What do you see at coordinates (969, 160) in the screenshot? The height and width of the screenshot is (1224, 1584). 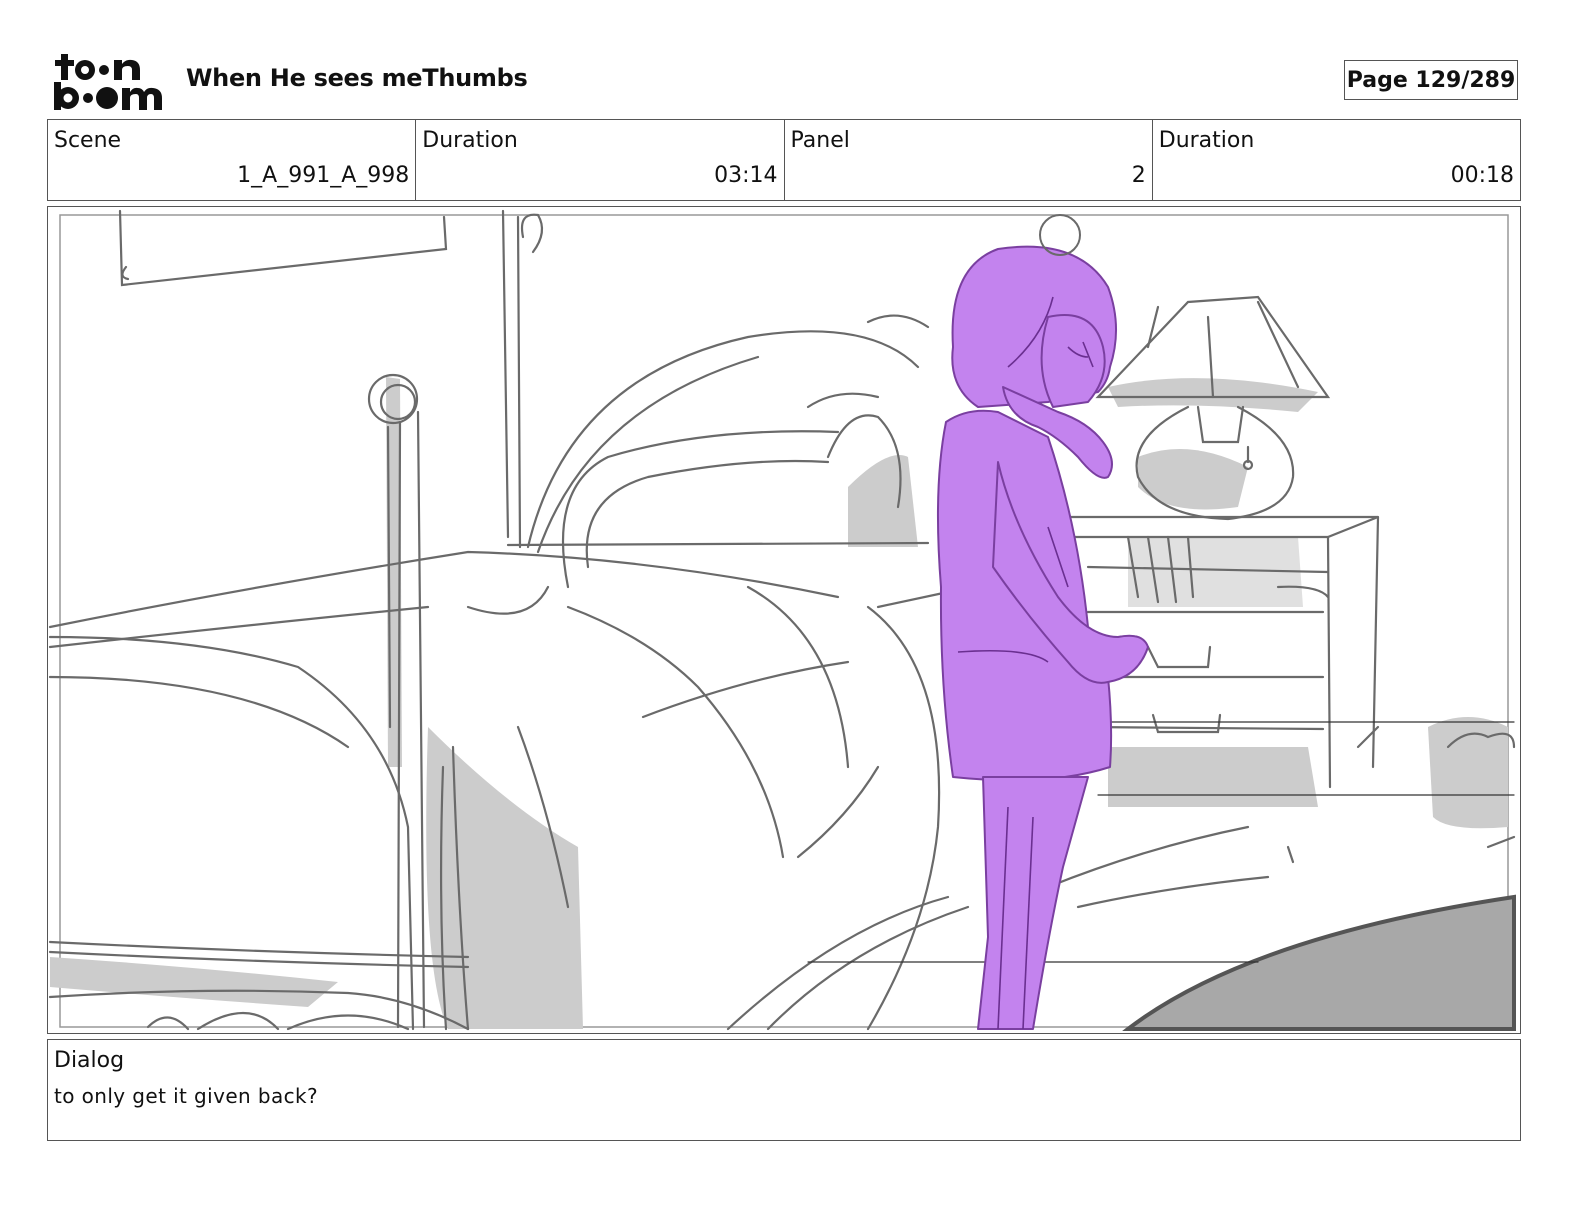 I see `panel-cell: Panel 2` at bounding box center [969, 160].